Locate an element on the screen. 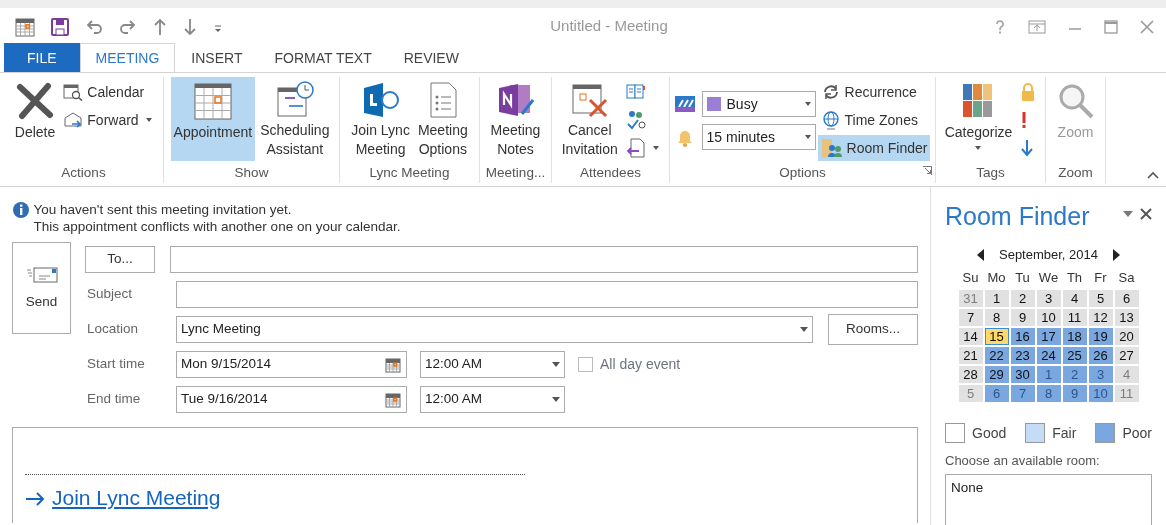  date-field: Tue 9/16/2014 is located at coordinates (291, 399).